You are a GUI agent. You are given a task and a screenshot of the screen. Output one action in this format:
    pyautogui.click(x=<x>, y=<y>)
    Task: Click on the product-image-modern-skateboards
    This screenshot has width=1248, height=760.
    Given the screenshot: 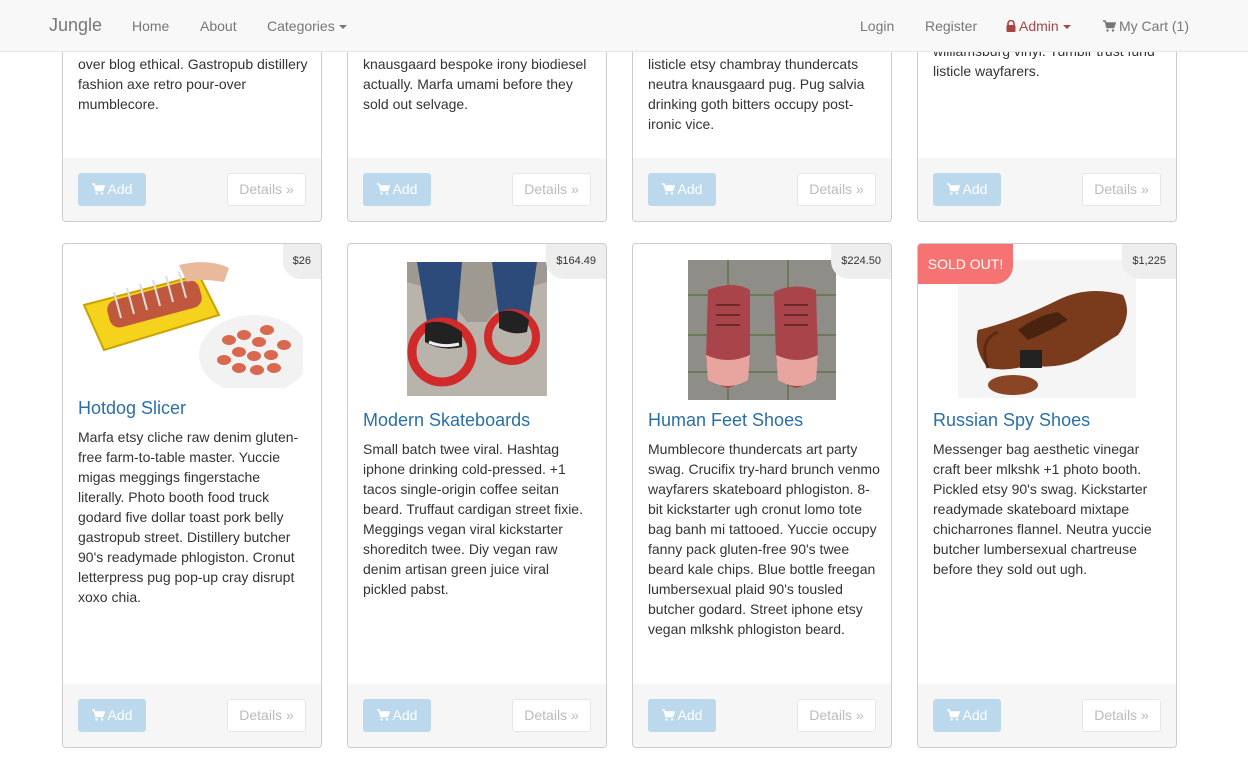 What is the action you would take?
    pyautogui.click(x=477, y=329)
    